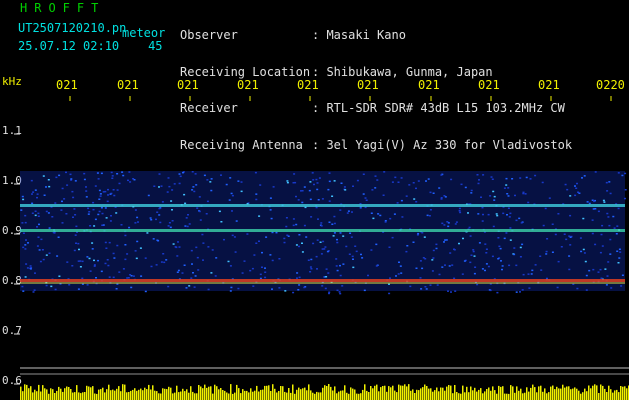 The height and width of the screenshot is (400, 629). What do you see at coordinates (324, 392) in the screenshot?
I see `amplitude-trace` at bounding box center [324, 392].